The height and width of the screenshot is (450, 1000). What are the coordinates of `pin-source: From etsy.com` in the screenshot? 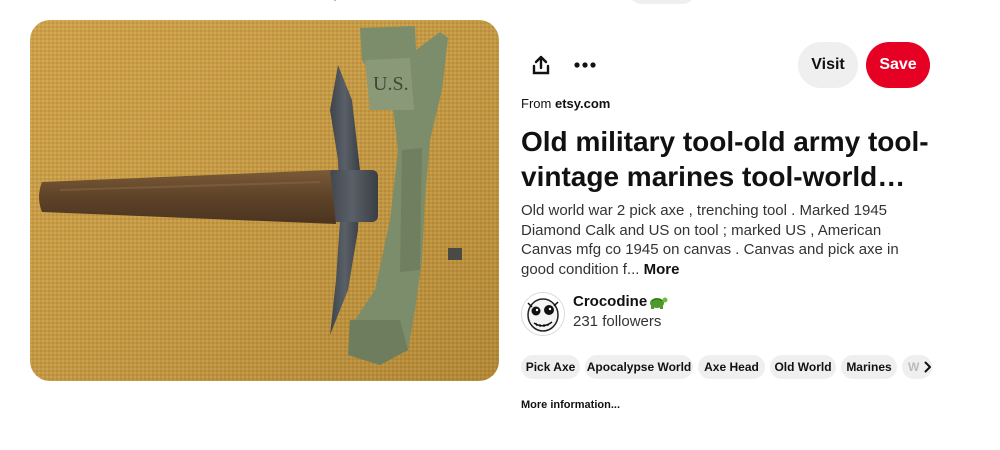 It's located at (565, 103).